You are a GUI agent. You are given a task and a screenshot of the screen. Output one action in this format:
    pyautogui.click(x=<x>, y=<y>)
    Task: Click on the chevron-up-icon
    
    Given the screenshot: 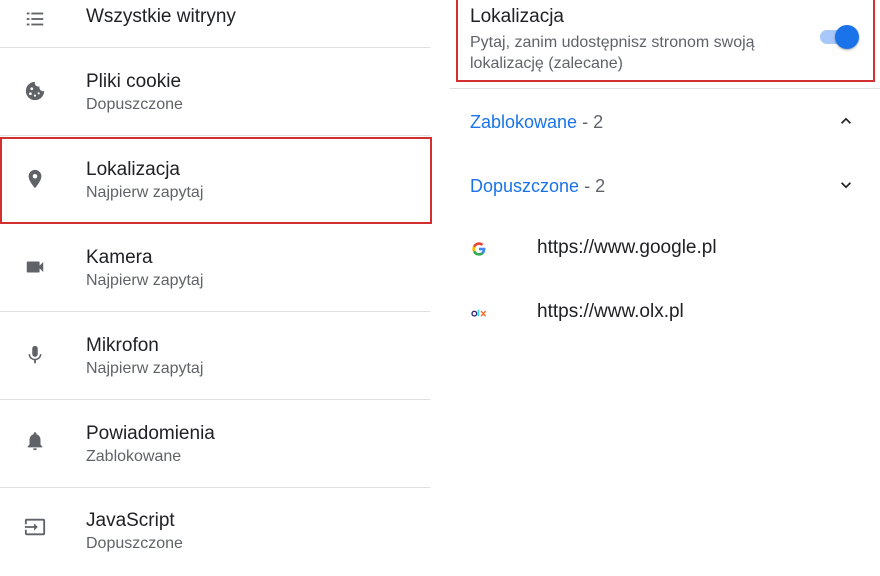 What is the action you would take?
    pyautogui.click(x=846, y=121)
    